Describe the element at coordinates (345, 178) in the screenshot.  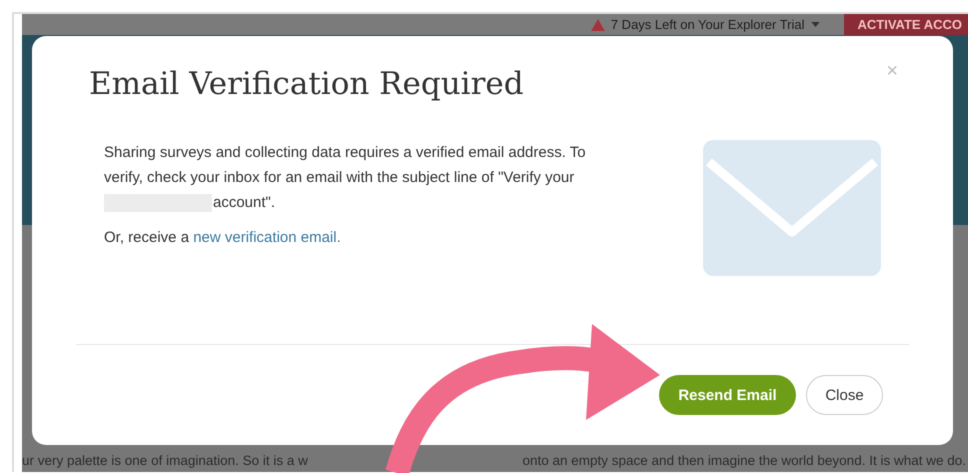
I see `verification-message: Sharing surveys and collecting data requires a verified email address. To verify, check your inbox for an email with the subject line of "Verify your account".` at that location.